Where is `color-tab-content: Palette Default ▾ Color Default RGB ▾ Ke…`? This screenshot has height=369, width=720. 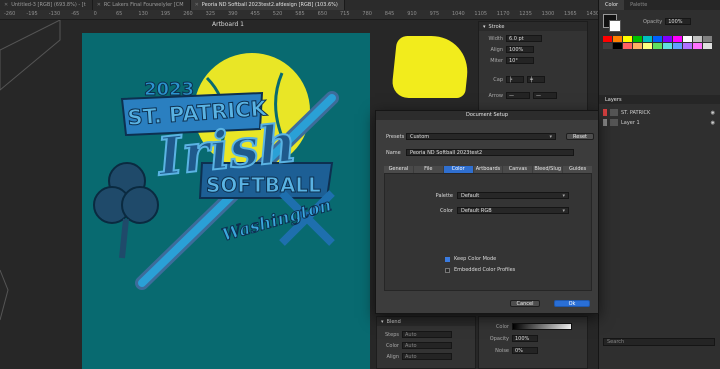
color-tab-content: Palette Default ▾ Color Default RGB ▾ Ke… is located at coordinates (488, 232).